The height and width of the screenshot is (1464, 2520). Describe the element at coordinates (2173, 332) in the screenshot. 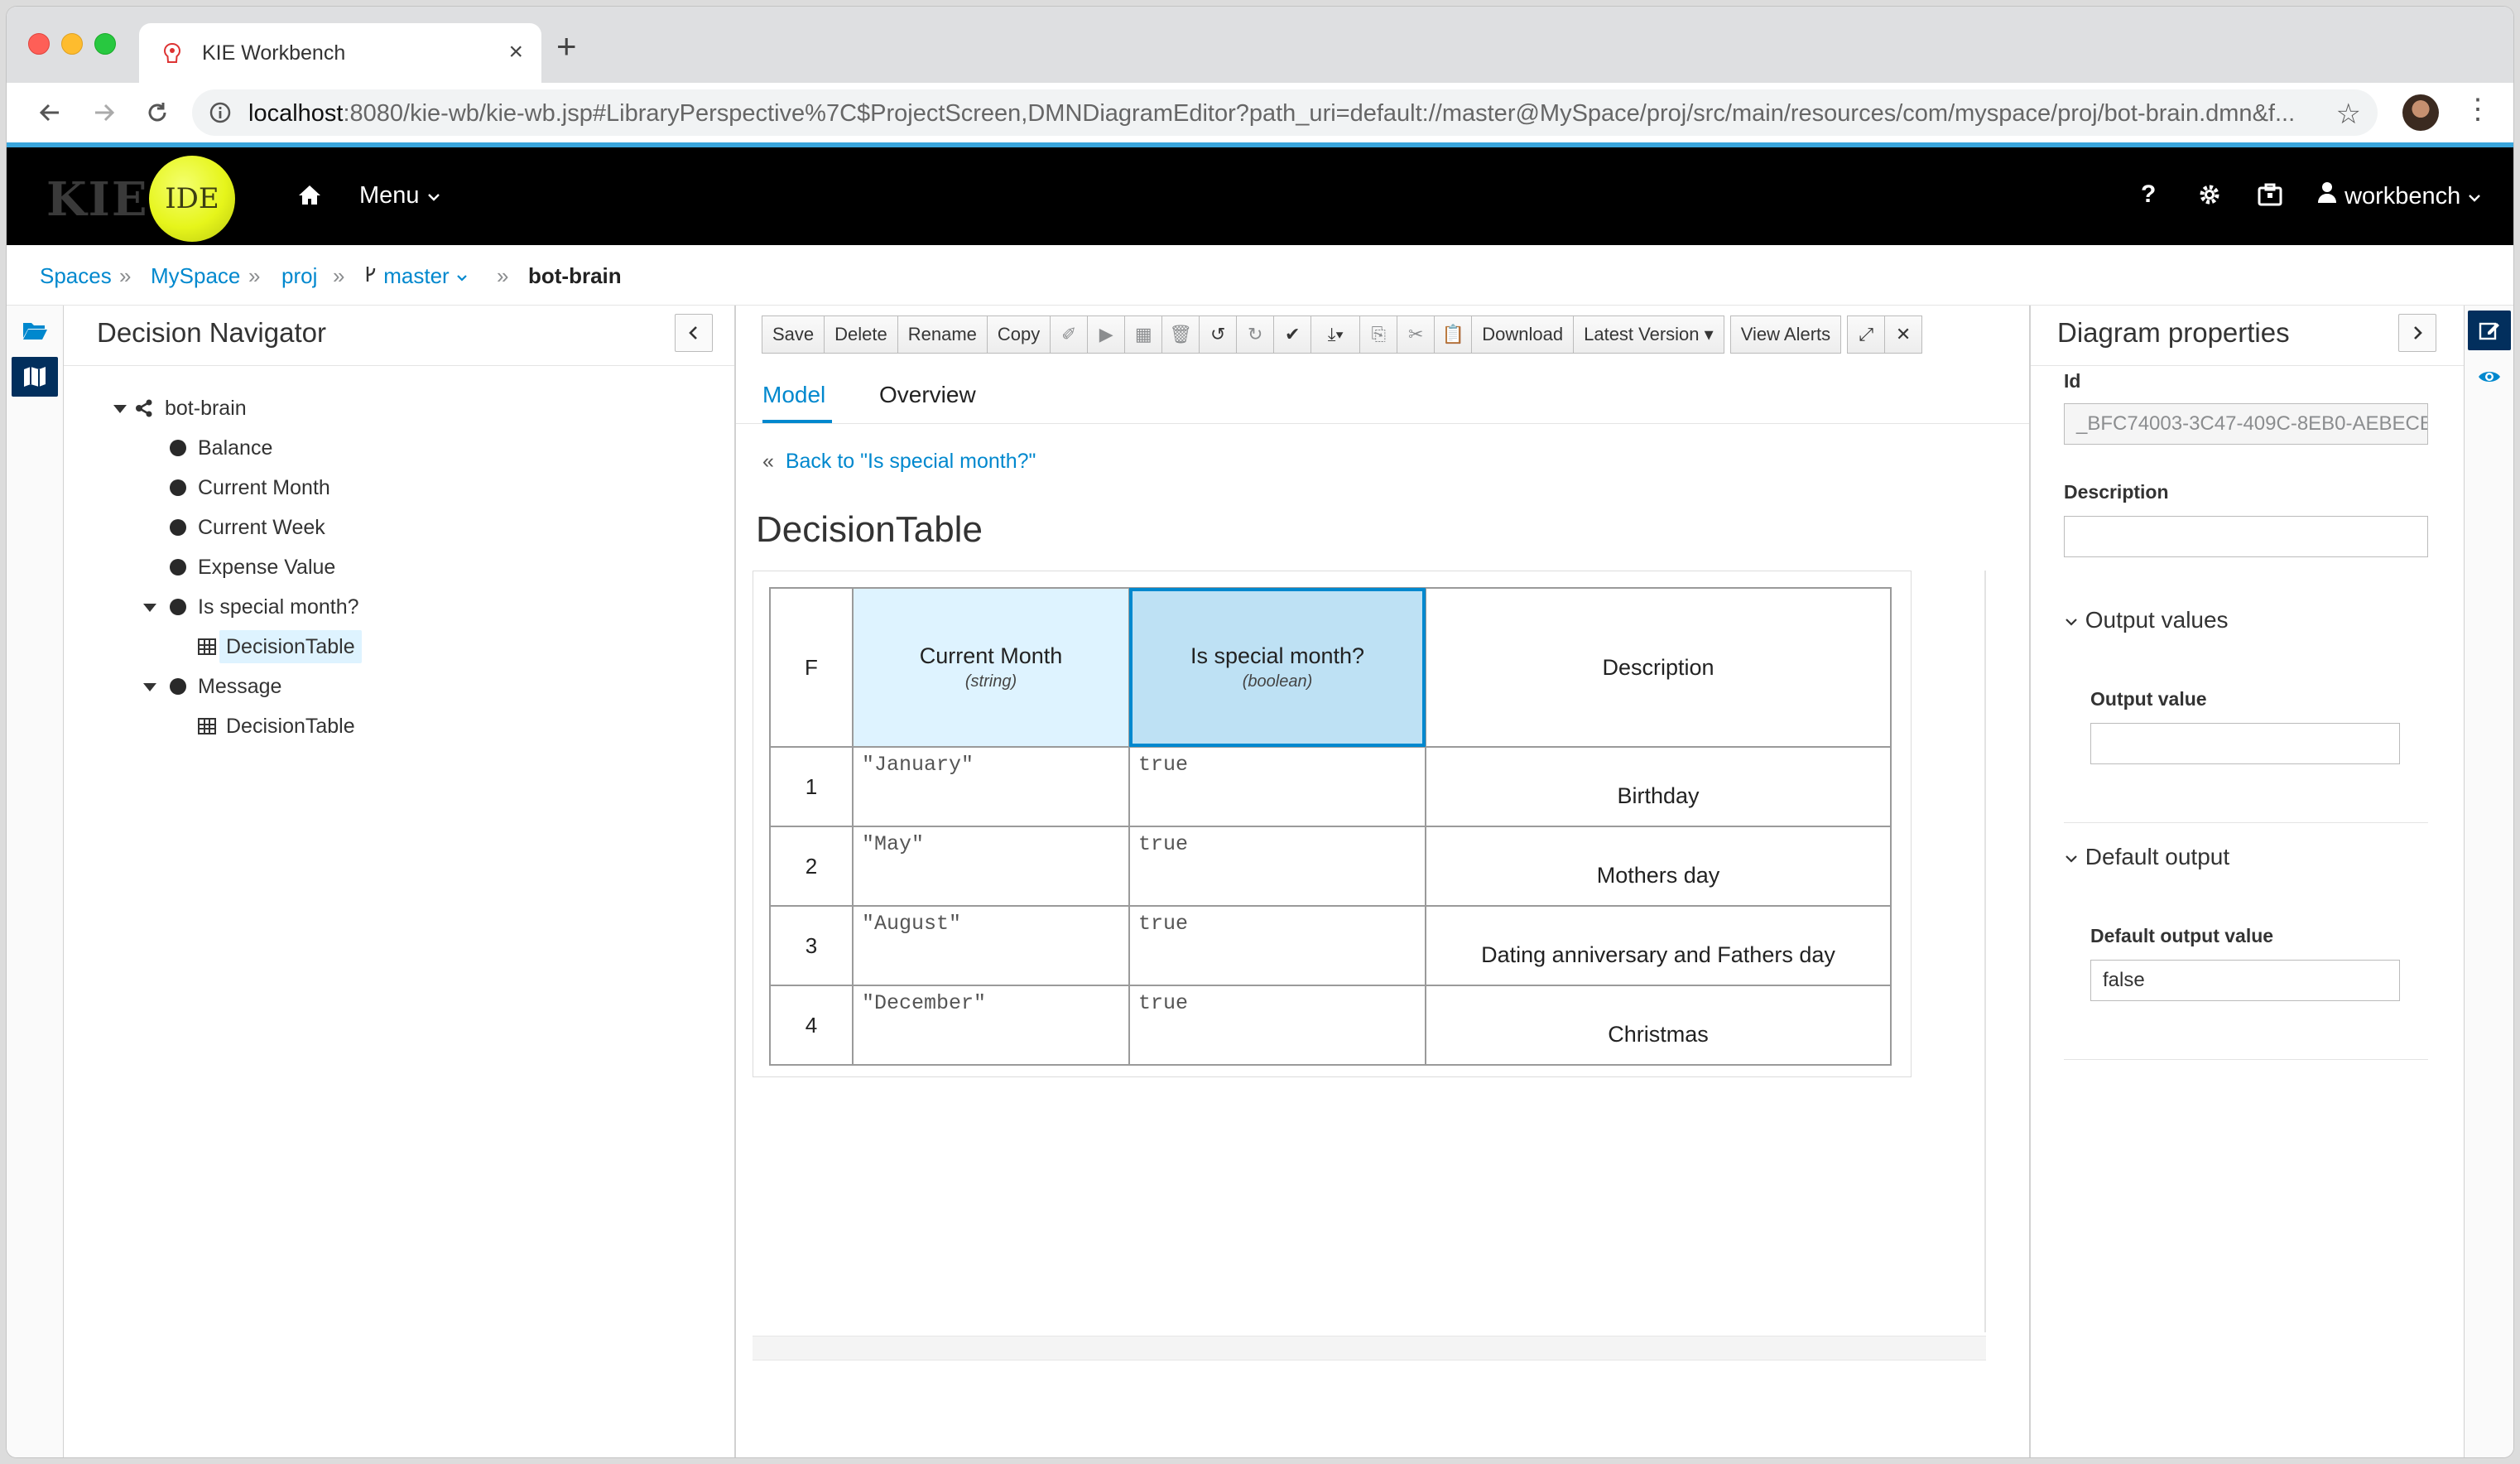

I see `panel-title: Diagram properties` at that location.